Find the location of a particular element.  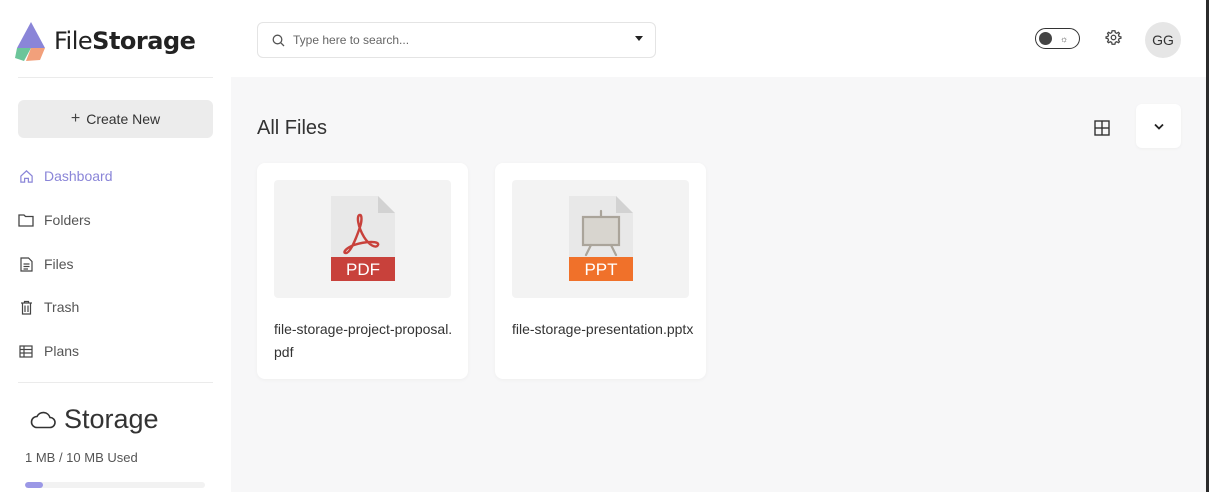

sidebar-item-trash: Trash is located at coordinates (48, 307).